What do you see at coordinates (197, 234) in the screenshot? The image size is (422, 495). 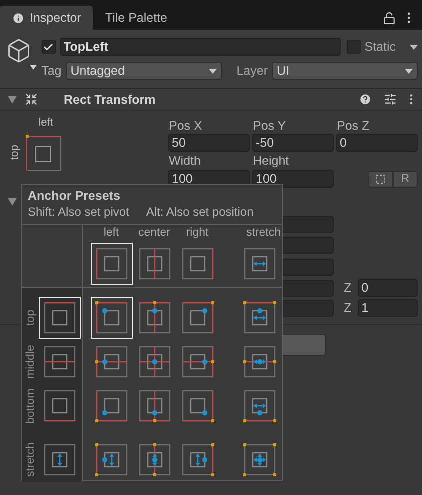 I see `column-label: right` at bounding box center [197, 234].